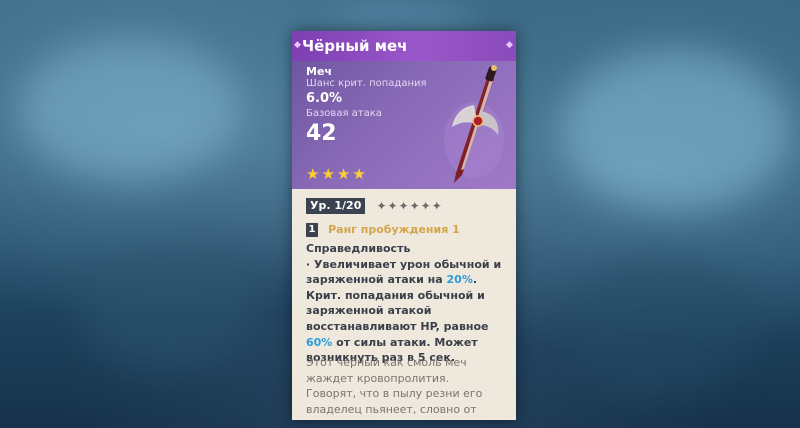 Image resolution: width=800 pixels, height=428 pixels. Describe the element at coordinates (394, 229) in the screenshot. I see `refinement-label: Ранг пробуждения 1` at that location.